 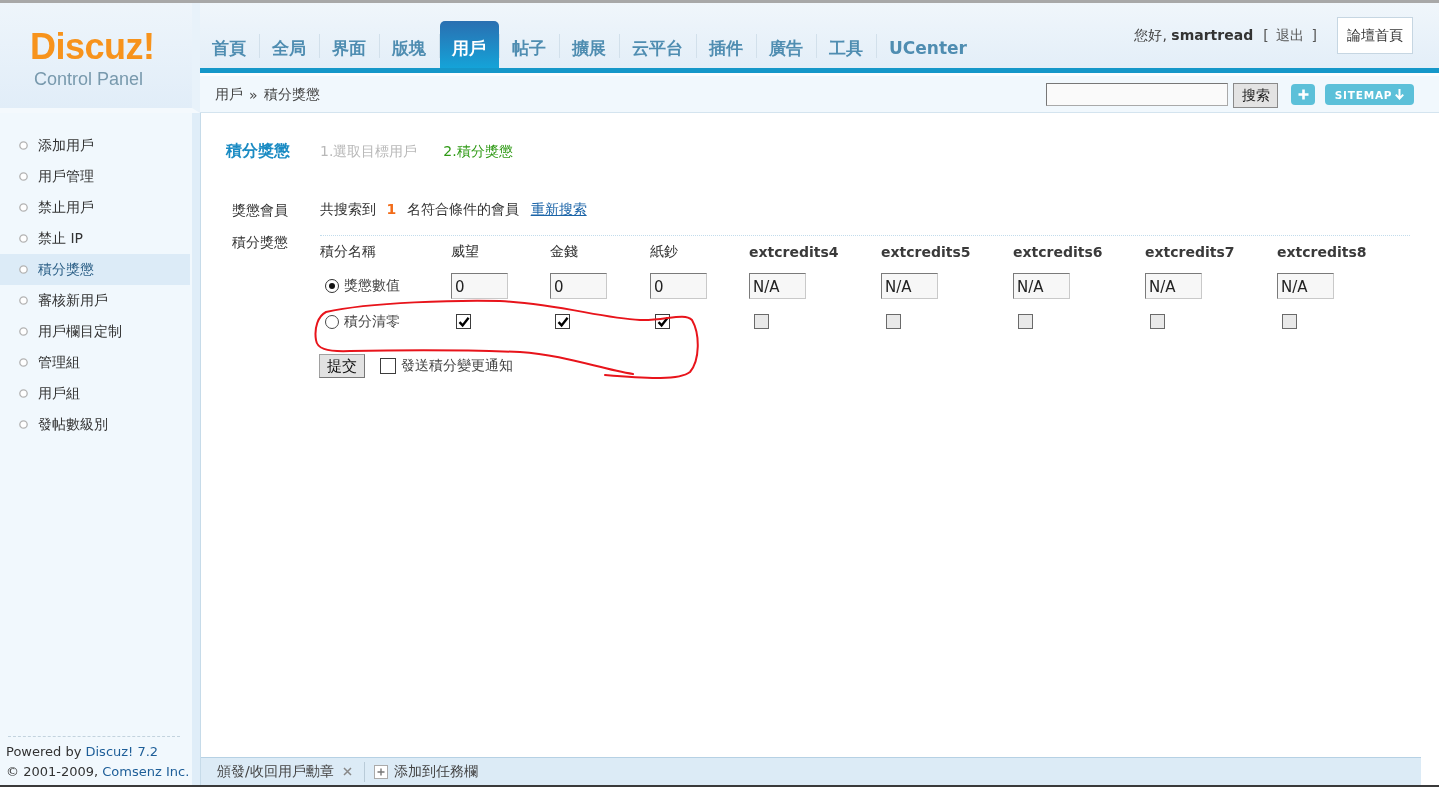 I want to click on page-title: 積分獎懲, so click(x=258, y=151).